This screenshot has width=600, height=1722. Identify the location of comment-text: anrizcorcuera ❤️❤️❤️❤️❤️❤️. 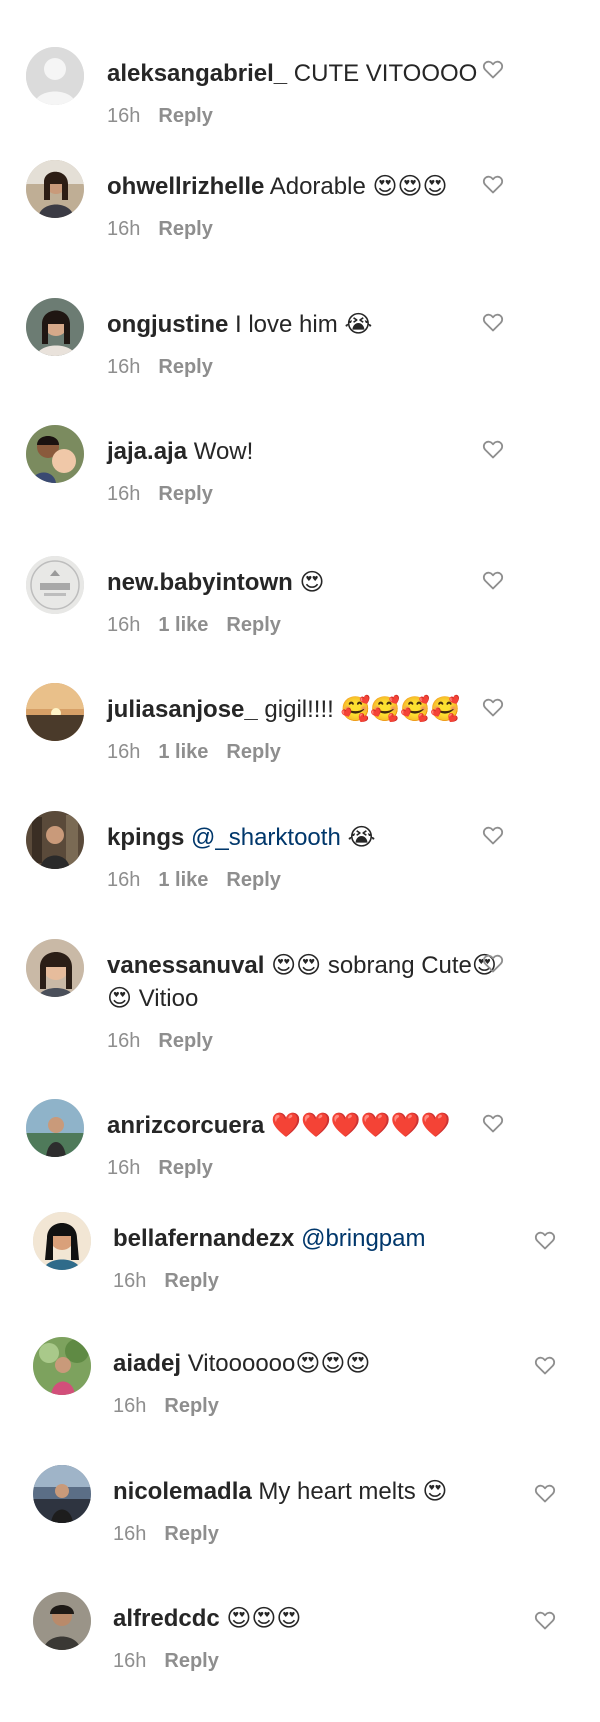
(302, 1125).